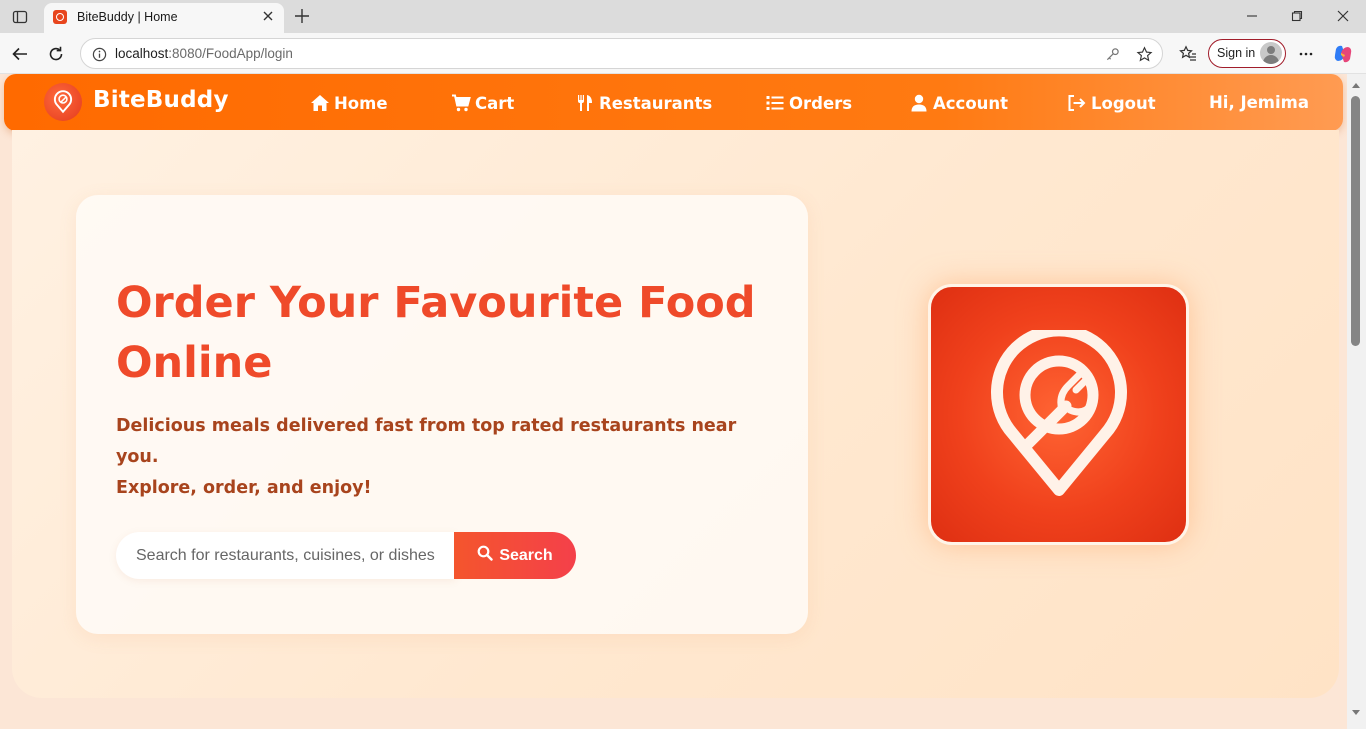 This screenshot has height=729, width=1366. Describe the element at coordinates (204, 53) in the screenshot. I see `url-text: localhost:8080/FoodApp/login` at that location.